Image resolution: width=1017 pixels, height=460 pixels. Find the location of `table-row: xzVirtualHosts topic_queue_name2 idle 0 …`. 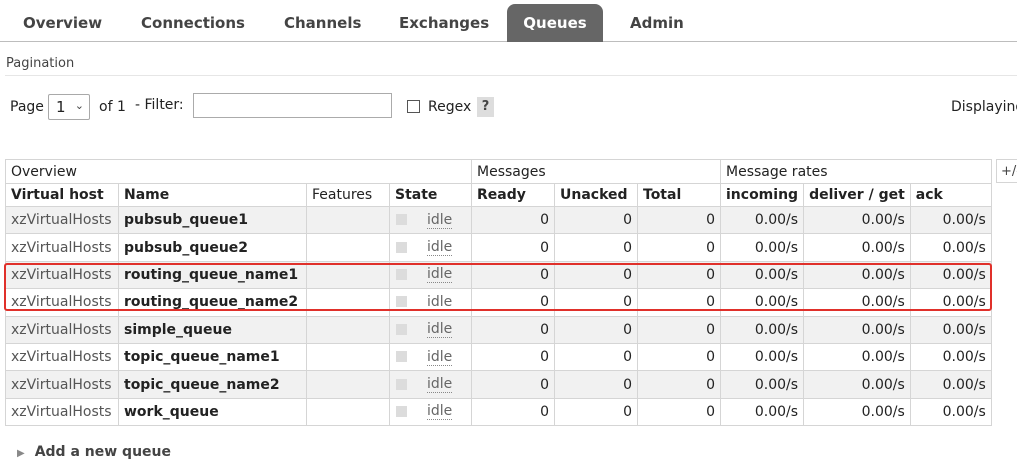

table-row: xzVirtualHosts topic_queue_name2 idle 0 … is located at coordinates (498, 384).